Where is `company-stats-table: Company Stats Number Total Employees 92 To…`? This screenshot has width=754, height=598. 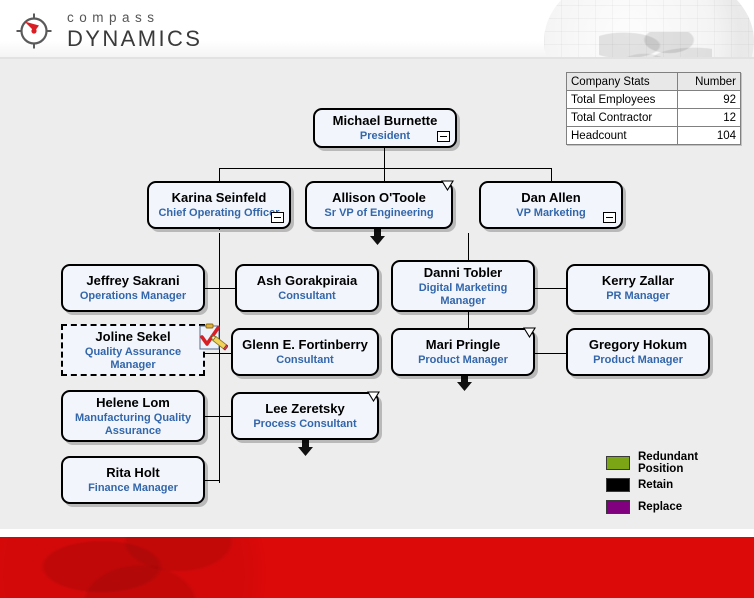
company-stats-table: Company Stats Number Total Employees 92 To… is located at coordinates (653, 108).